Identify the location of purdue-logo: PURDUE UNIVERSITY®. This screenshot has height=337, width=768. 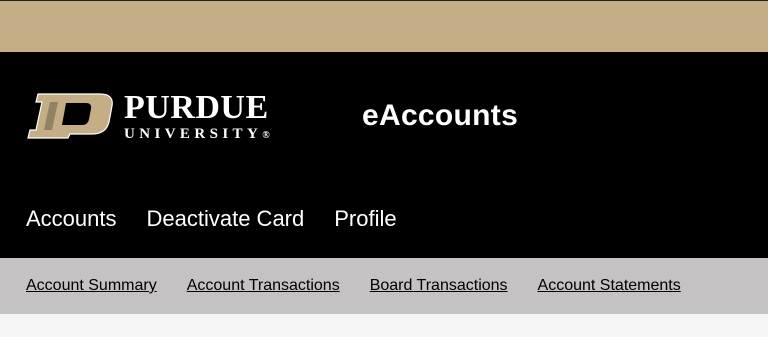
(161, 117).